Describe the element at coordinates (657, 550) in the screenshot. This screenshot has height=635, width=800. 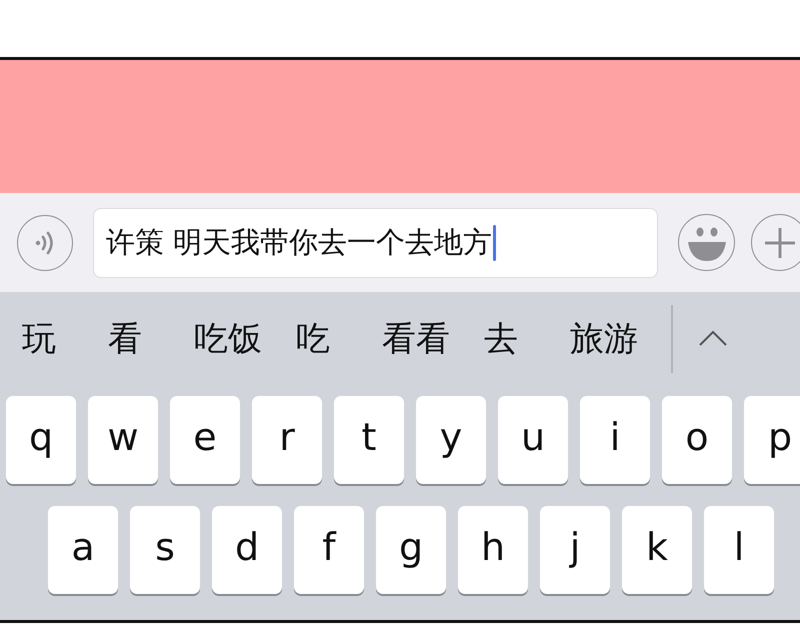
I see `letter-key: k` at that location.